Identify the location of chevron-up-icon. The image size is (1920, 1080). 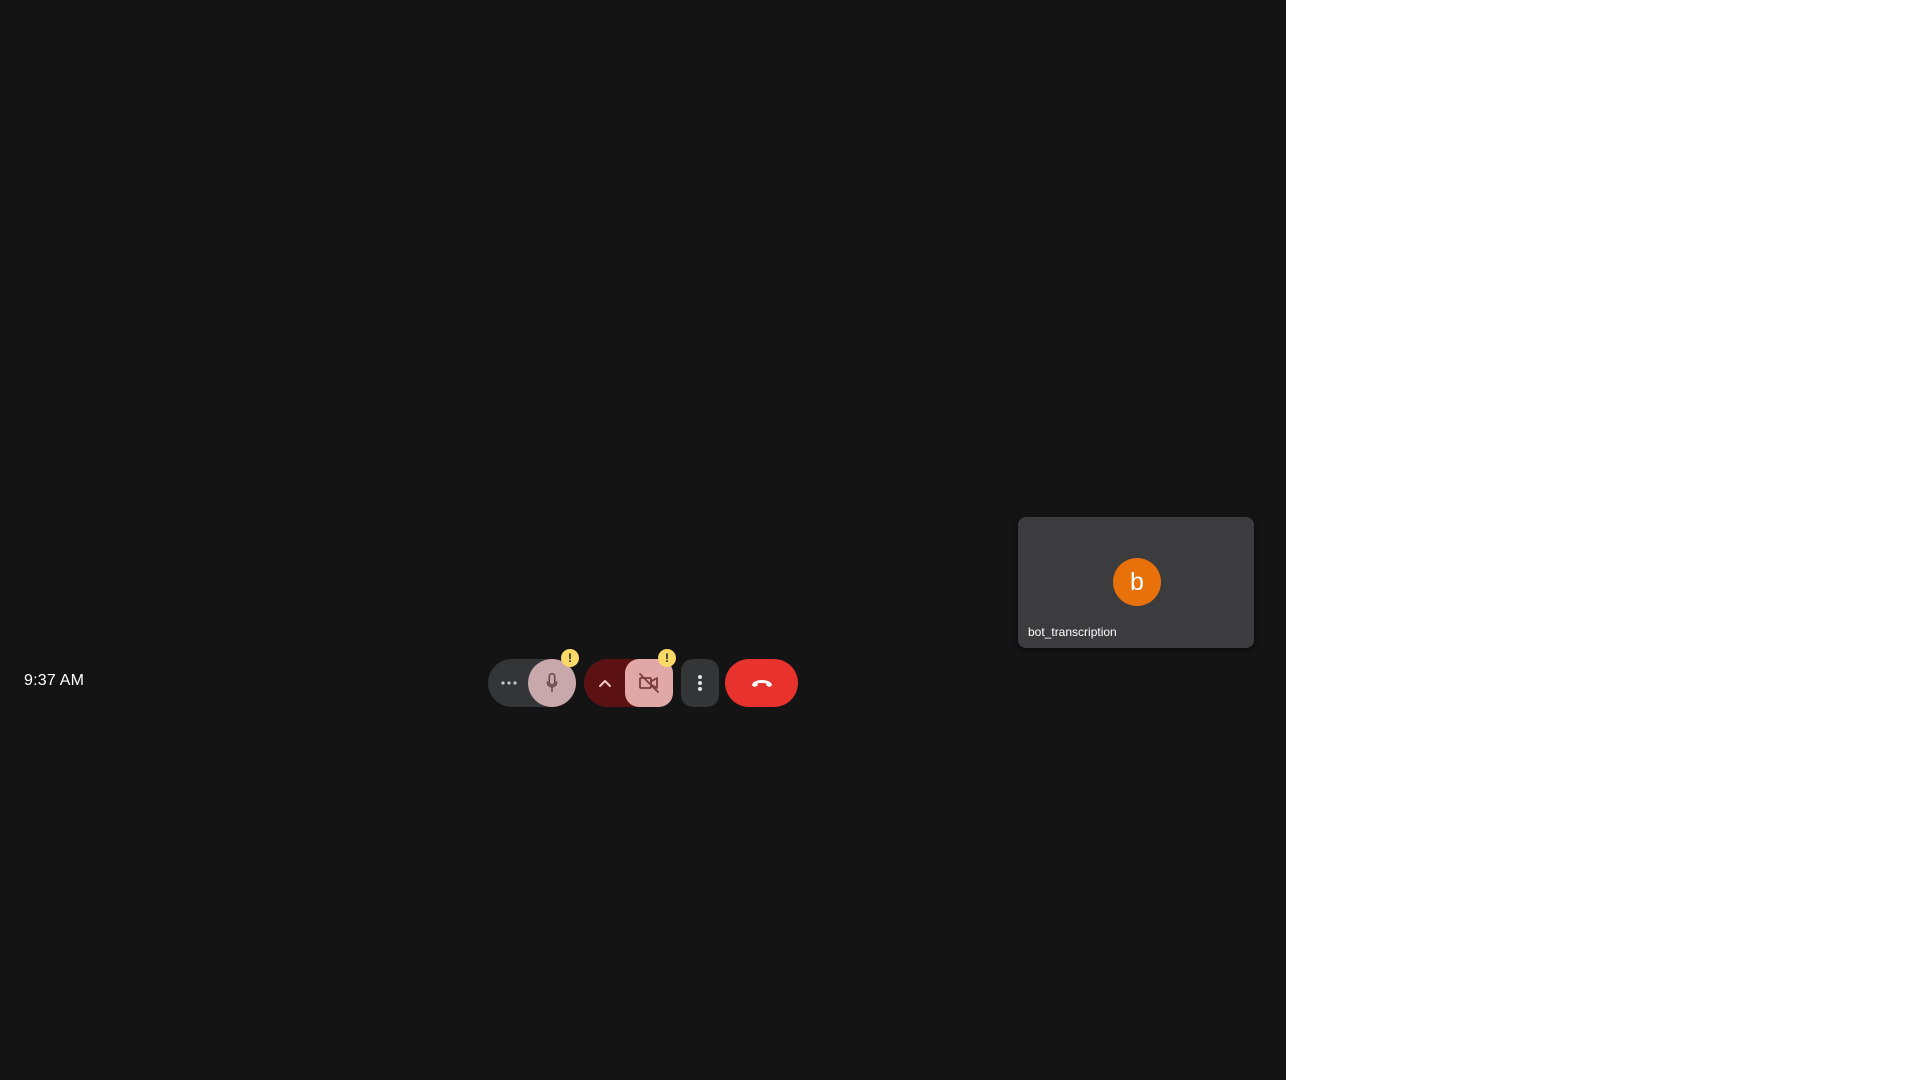
(605, 683).